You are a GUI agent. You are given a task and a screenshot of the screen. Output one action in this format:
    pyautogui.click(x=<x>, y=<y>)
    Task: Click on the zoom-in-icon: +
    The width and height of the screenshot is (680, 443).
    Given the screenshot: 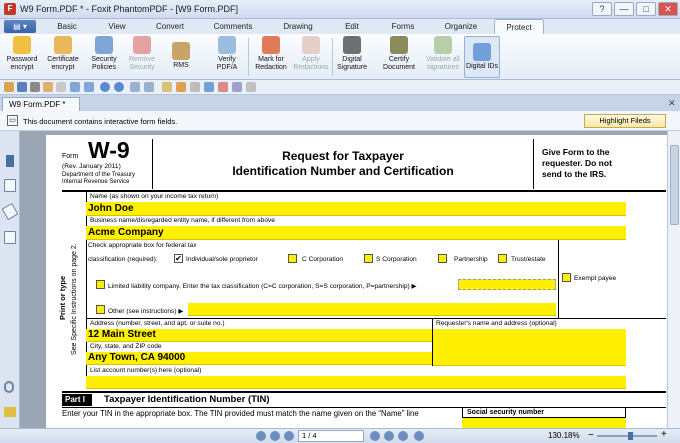 What is the action you would take?
    pyautogui.click(x=664, y=434)
    